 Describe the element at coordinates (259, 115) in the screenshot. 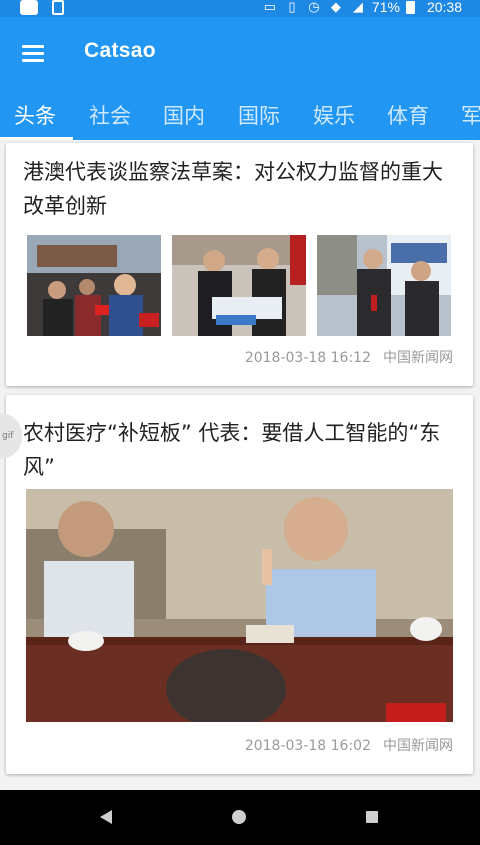

I see `tab-international: 国际` at that location.